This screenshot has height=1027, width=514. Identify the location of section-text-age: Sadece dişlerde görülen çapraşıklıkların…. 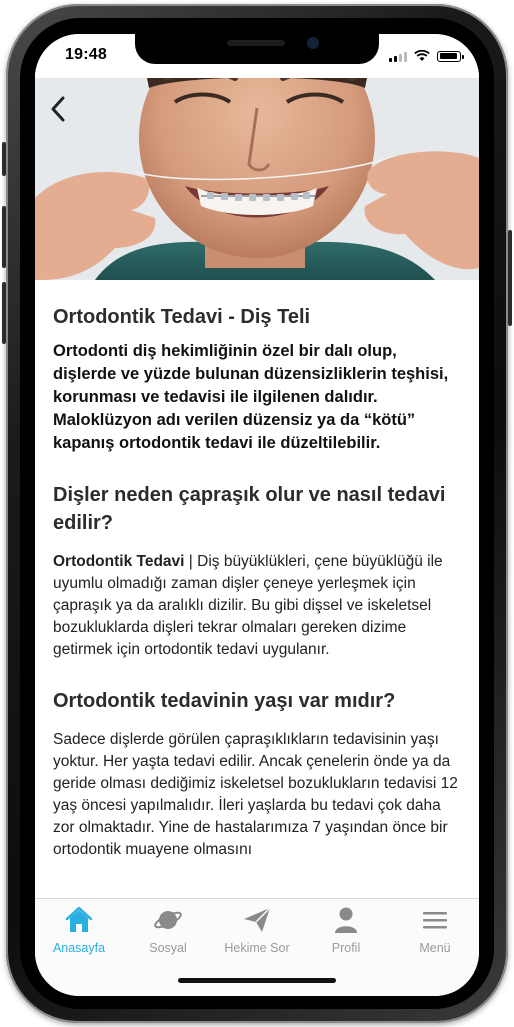
(255, 794).